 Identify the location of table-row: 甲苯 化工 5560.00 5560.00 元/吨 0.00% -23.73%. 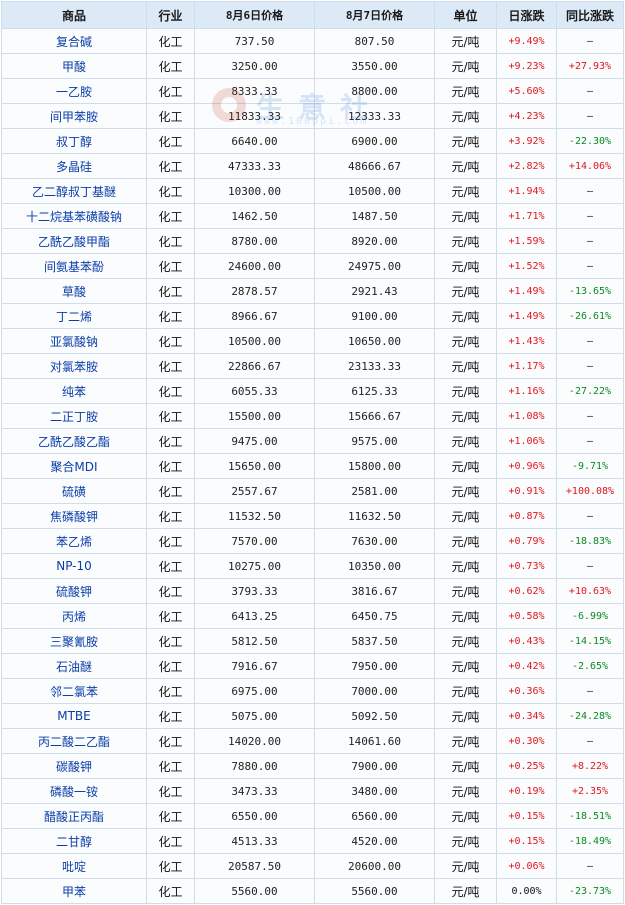
(312, 891).